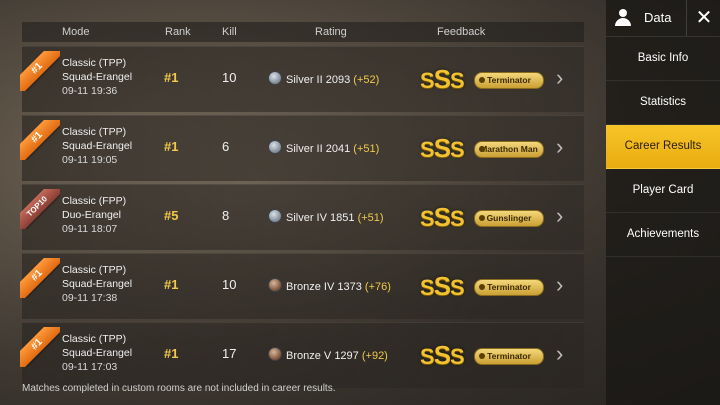 Image resolution: width=720 pixels, height=405 pixels. What do you see at coordinates (229, 353) in the screenshot?
I see `match-kills: 17` at bounding box center [229, 353].